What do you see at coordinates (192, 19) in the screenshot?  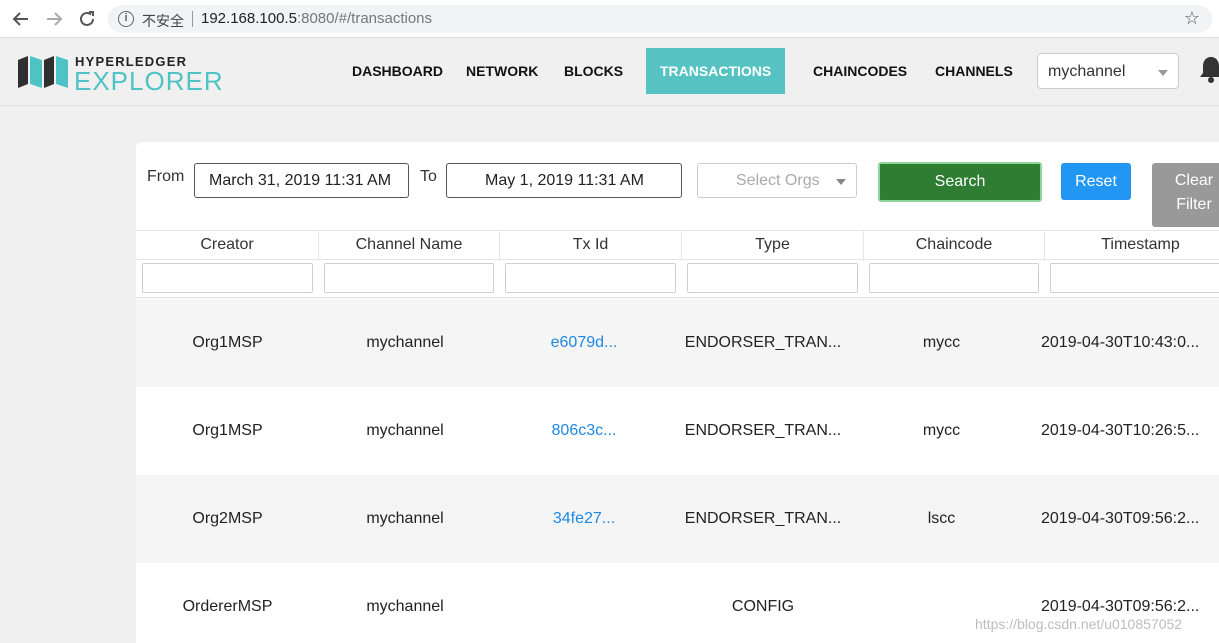 I see `address-separator` at bounding box center [192, 19].